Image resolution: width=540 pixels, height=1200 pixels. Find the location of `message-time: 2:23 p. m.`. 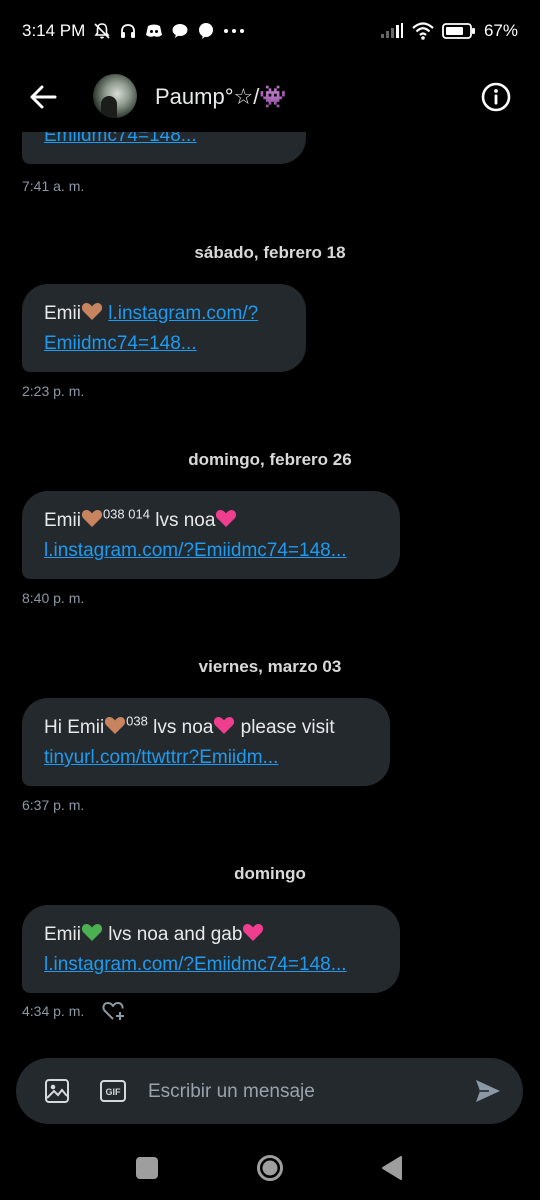

message-time: 2:23 p. m. is located at coordinates (53, 391).